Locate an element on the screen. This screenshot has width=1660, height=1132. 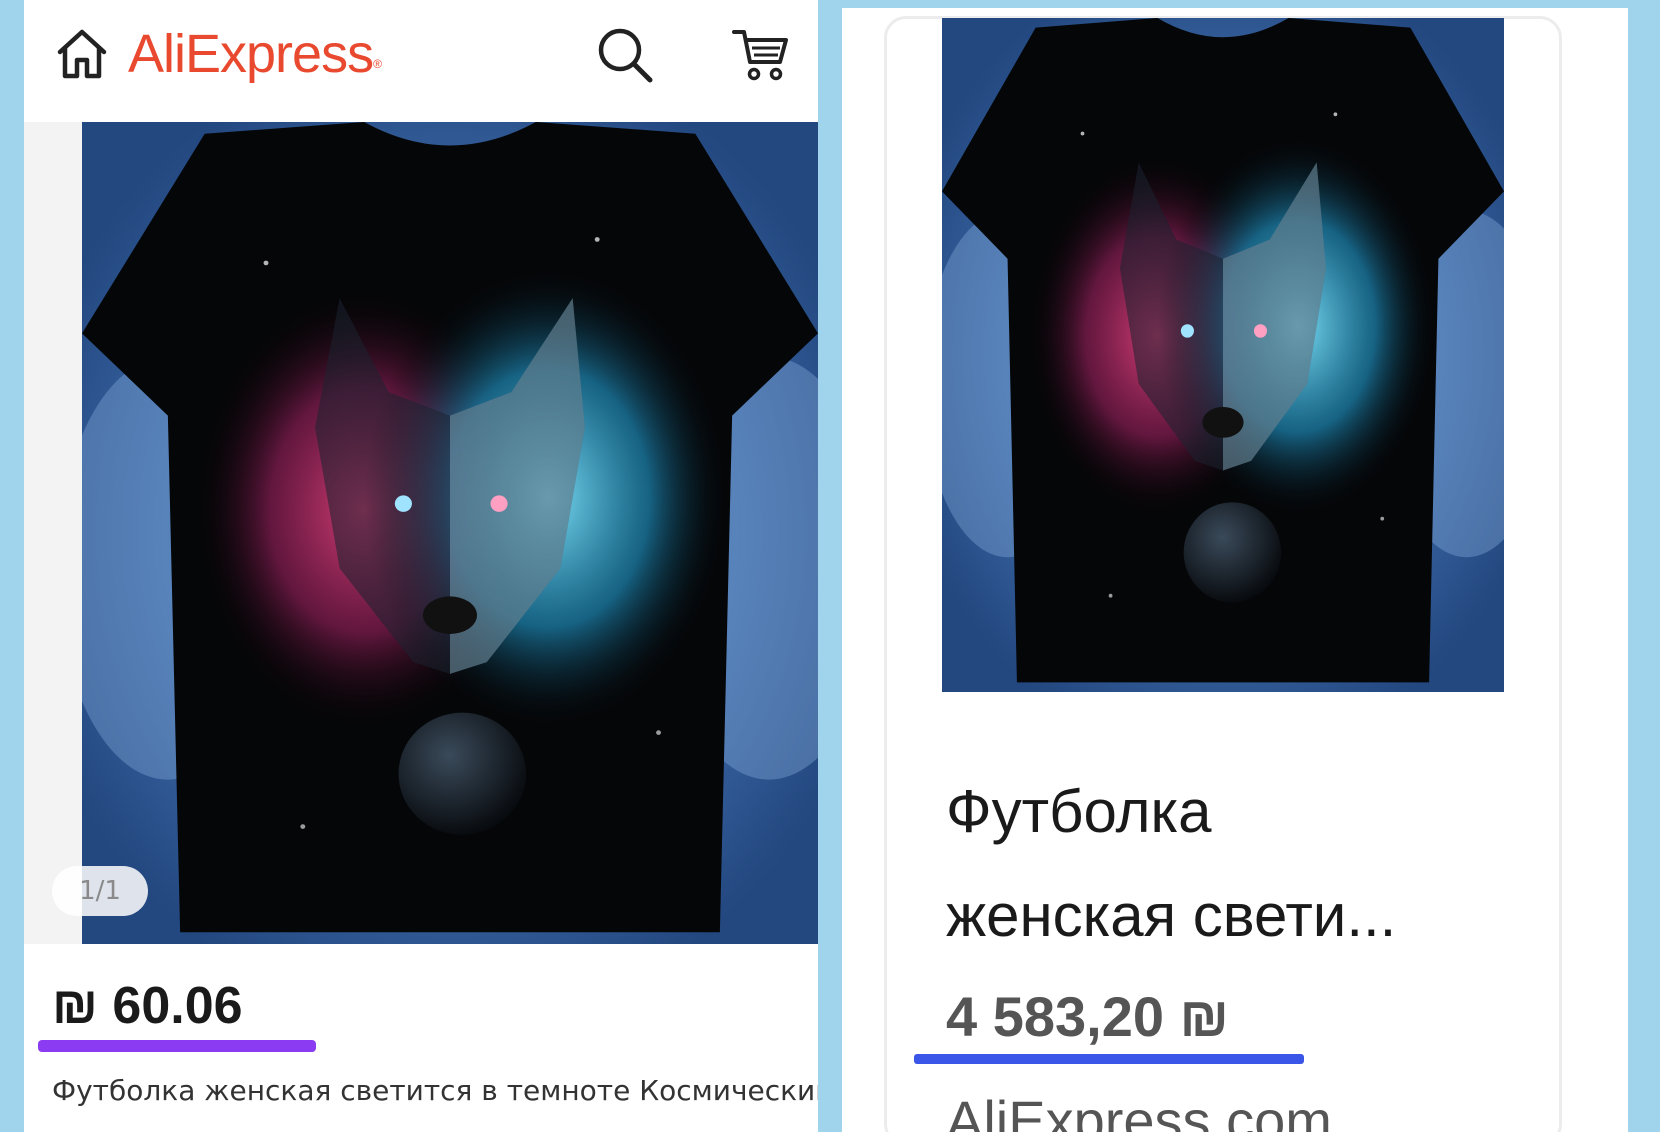
logo-text: AliExpress is located at coordinates (251, 54).